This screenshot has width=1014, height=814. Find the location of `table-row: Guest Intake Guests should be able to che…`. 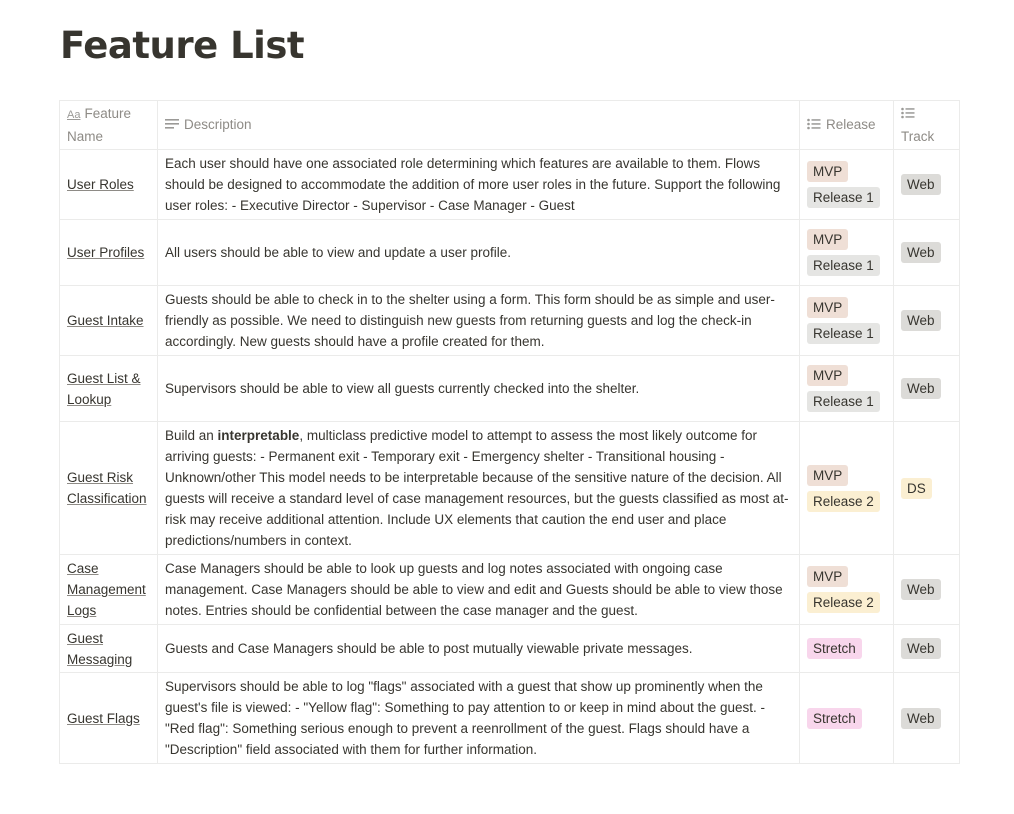

table-row: Guest Intake Guests should be able to che… is located at coordinates (509, 320).